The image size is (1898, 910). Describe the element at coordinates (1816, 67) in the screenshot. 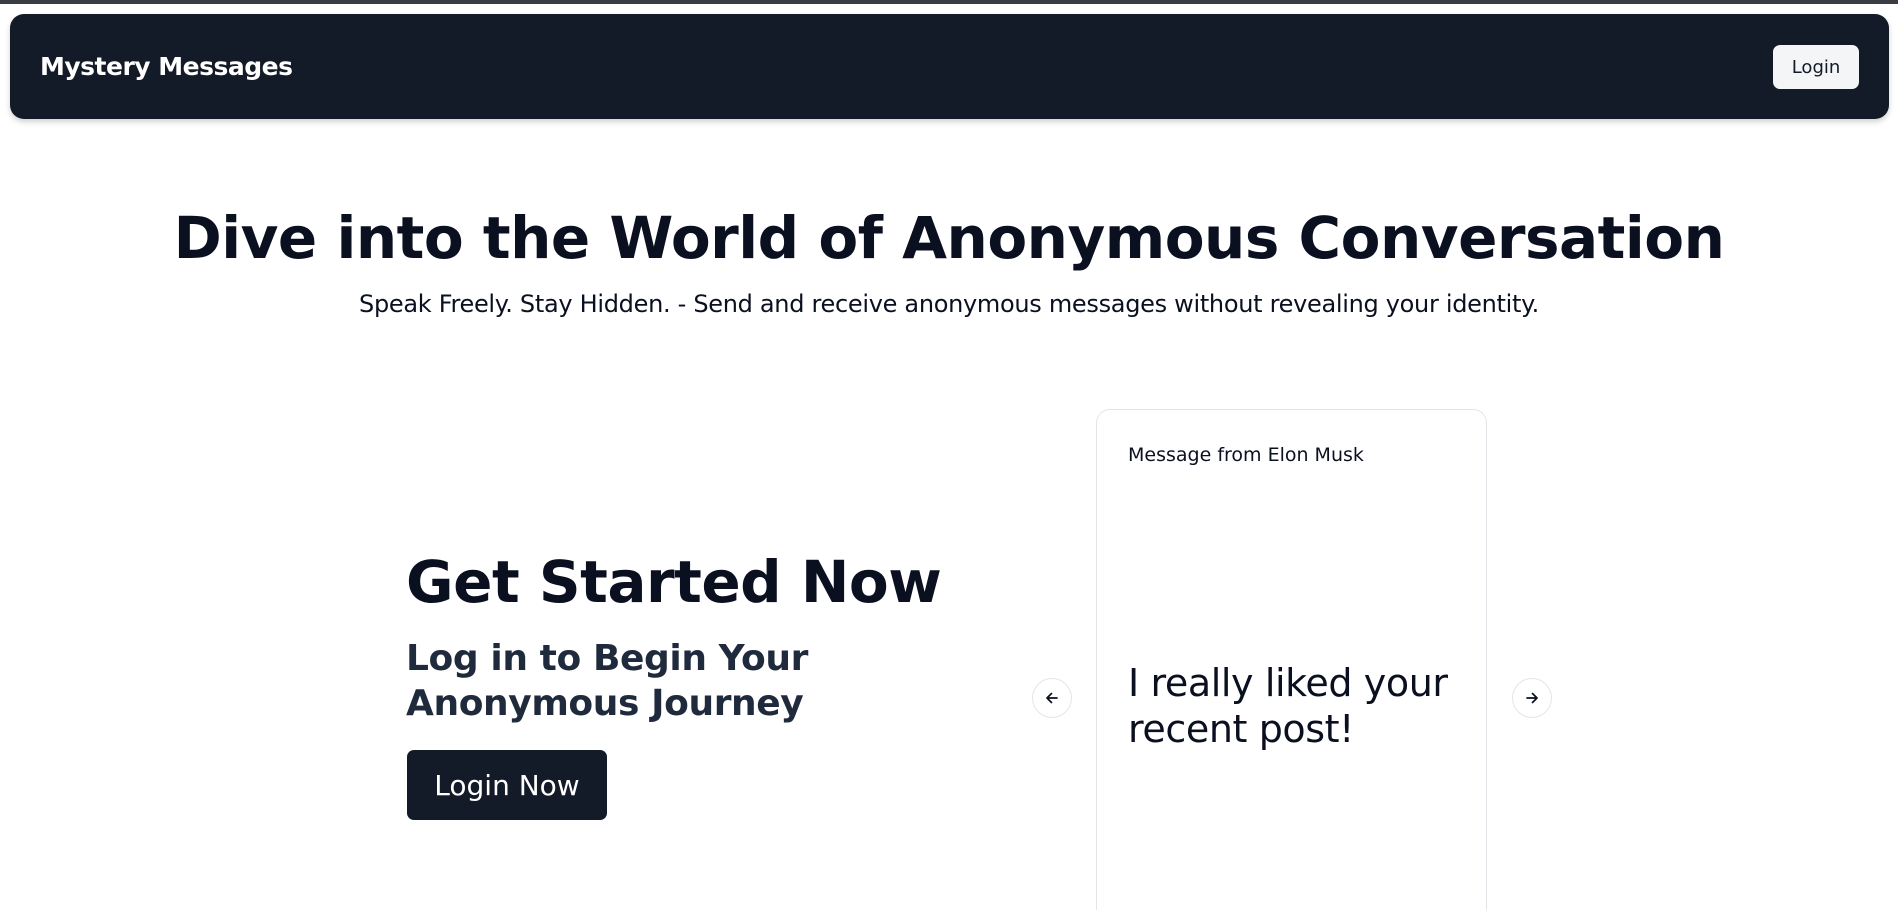

I see `login-button: Login` at that location.